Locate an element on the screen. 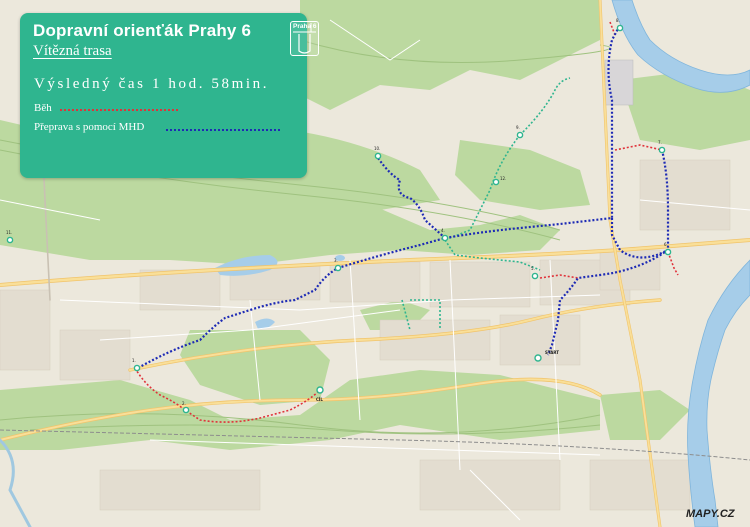 This screenshot has width=750, height=527. panel-subtitle: Vítězná trasa is located at coordinates (72, 51).